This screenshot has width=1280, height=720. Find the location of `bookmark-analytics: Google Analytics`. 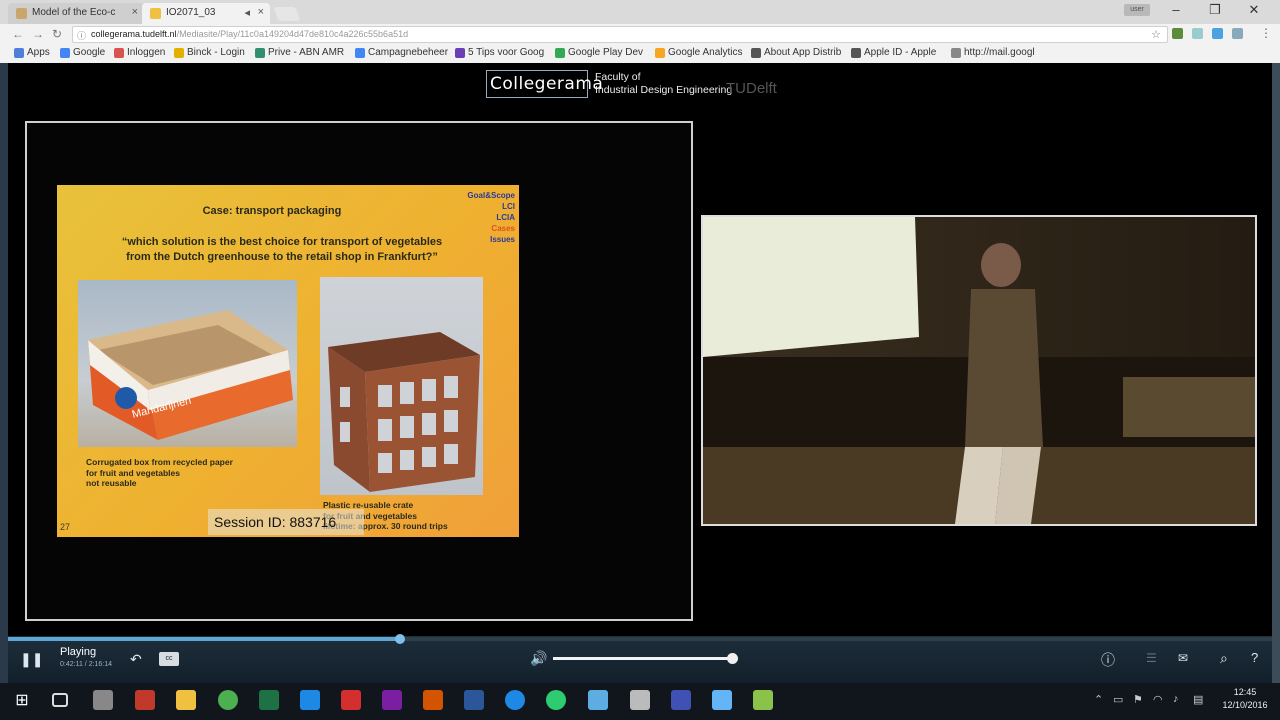

bookmark-analytics: Google Analytics is located at coordinates (699, 52).